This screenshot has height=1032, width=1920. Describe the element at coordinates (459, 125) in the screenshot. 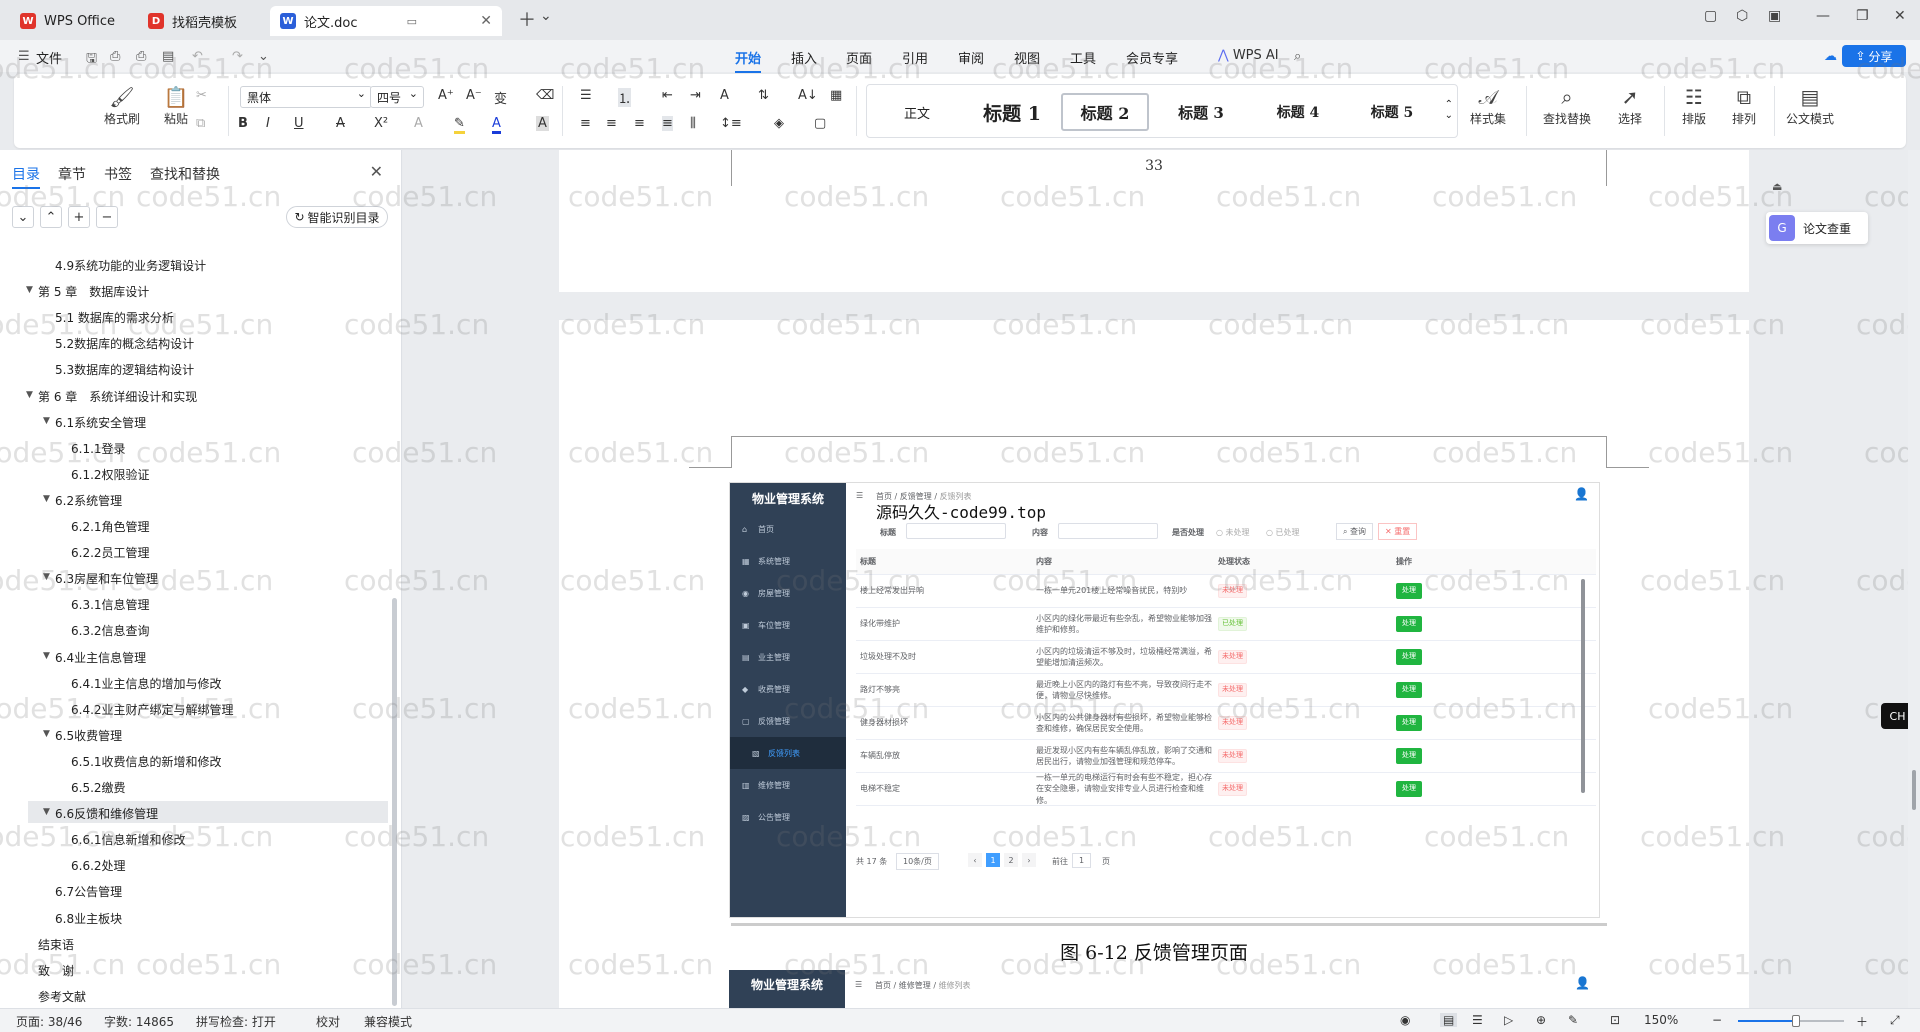

I see `highlight-icon: ✎` at that location.